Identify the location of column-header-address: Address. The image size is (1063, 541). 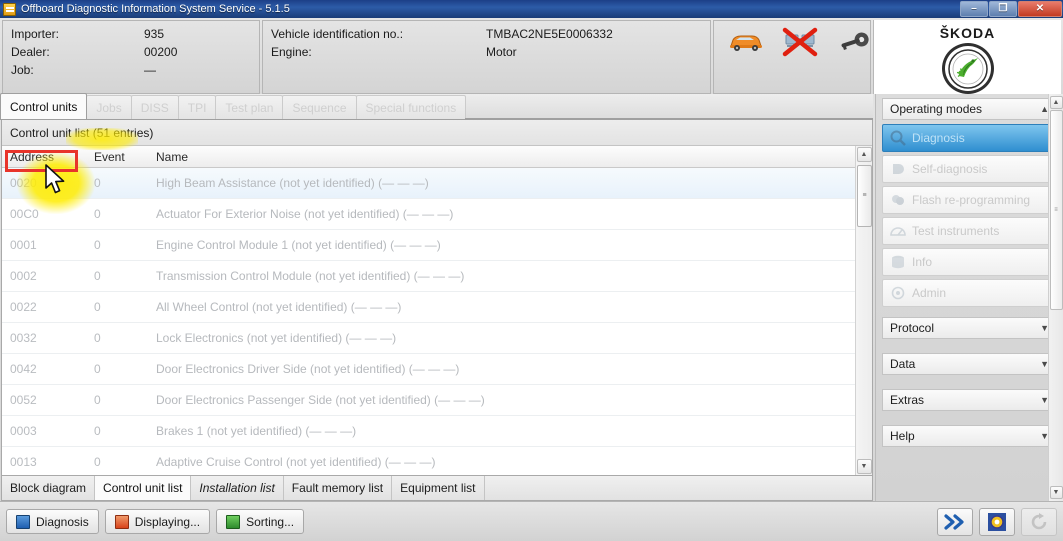
(44, 157).